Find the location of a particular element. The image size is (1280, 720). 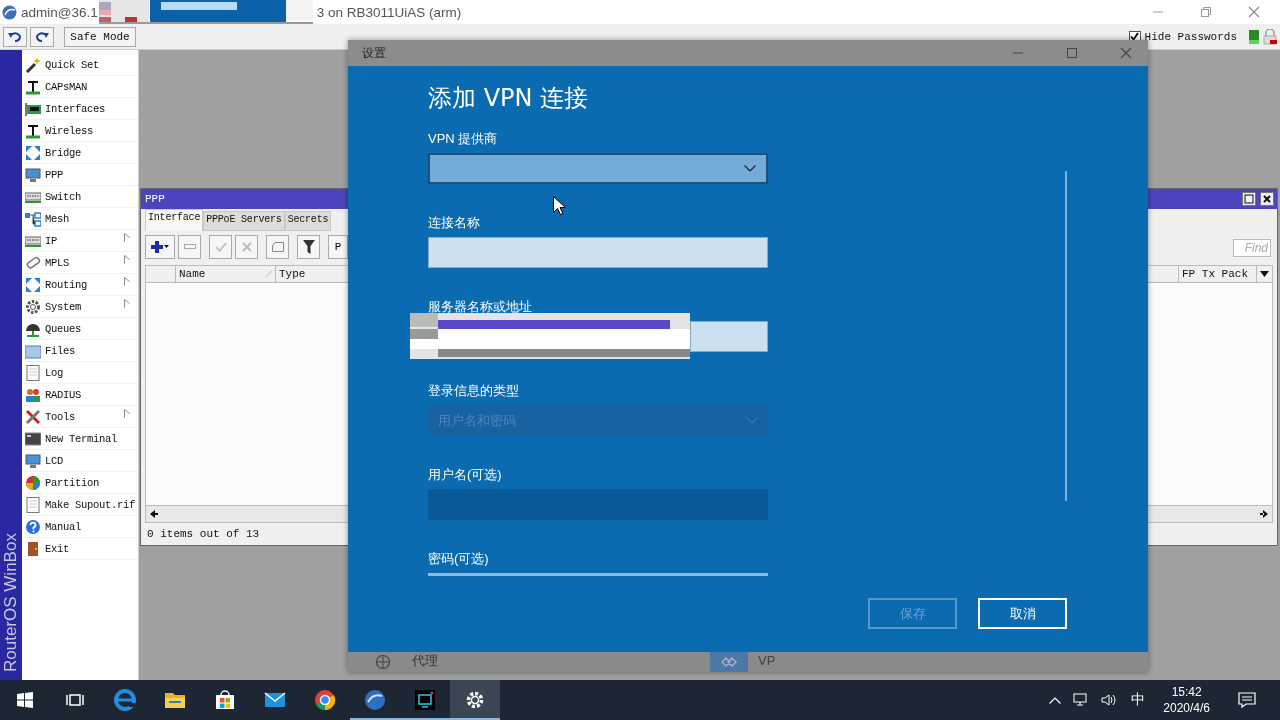

notification-icon is located at coordinates (1247, 700).